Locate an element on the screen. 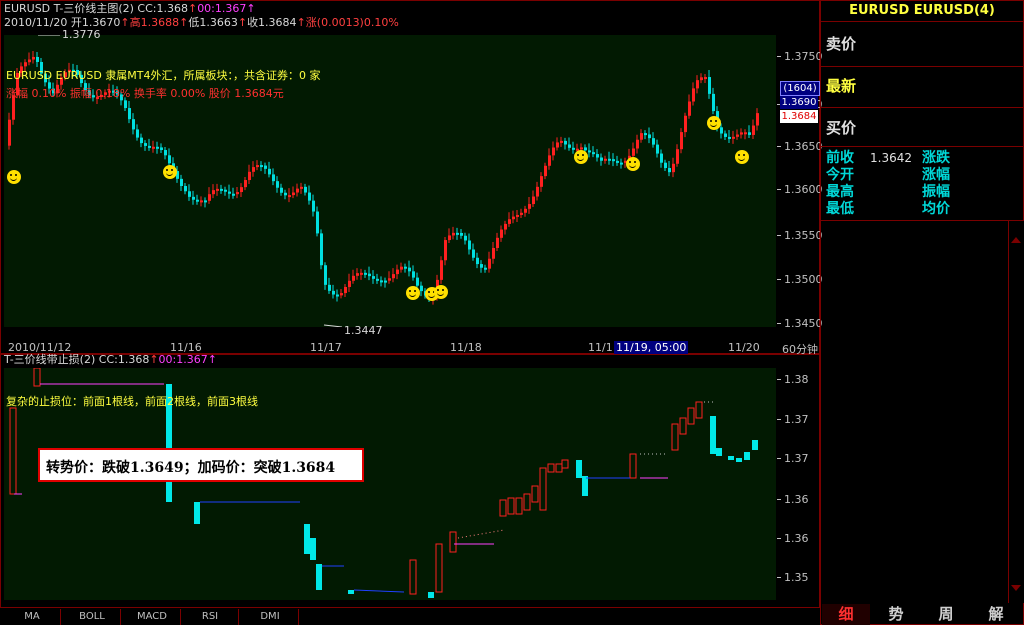 Image resolution: width=1024 pixels, height=625 pixels. current-price-tag: 1.3684 is located at coordinates (799, 116).